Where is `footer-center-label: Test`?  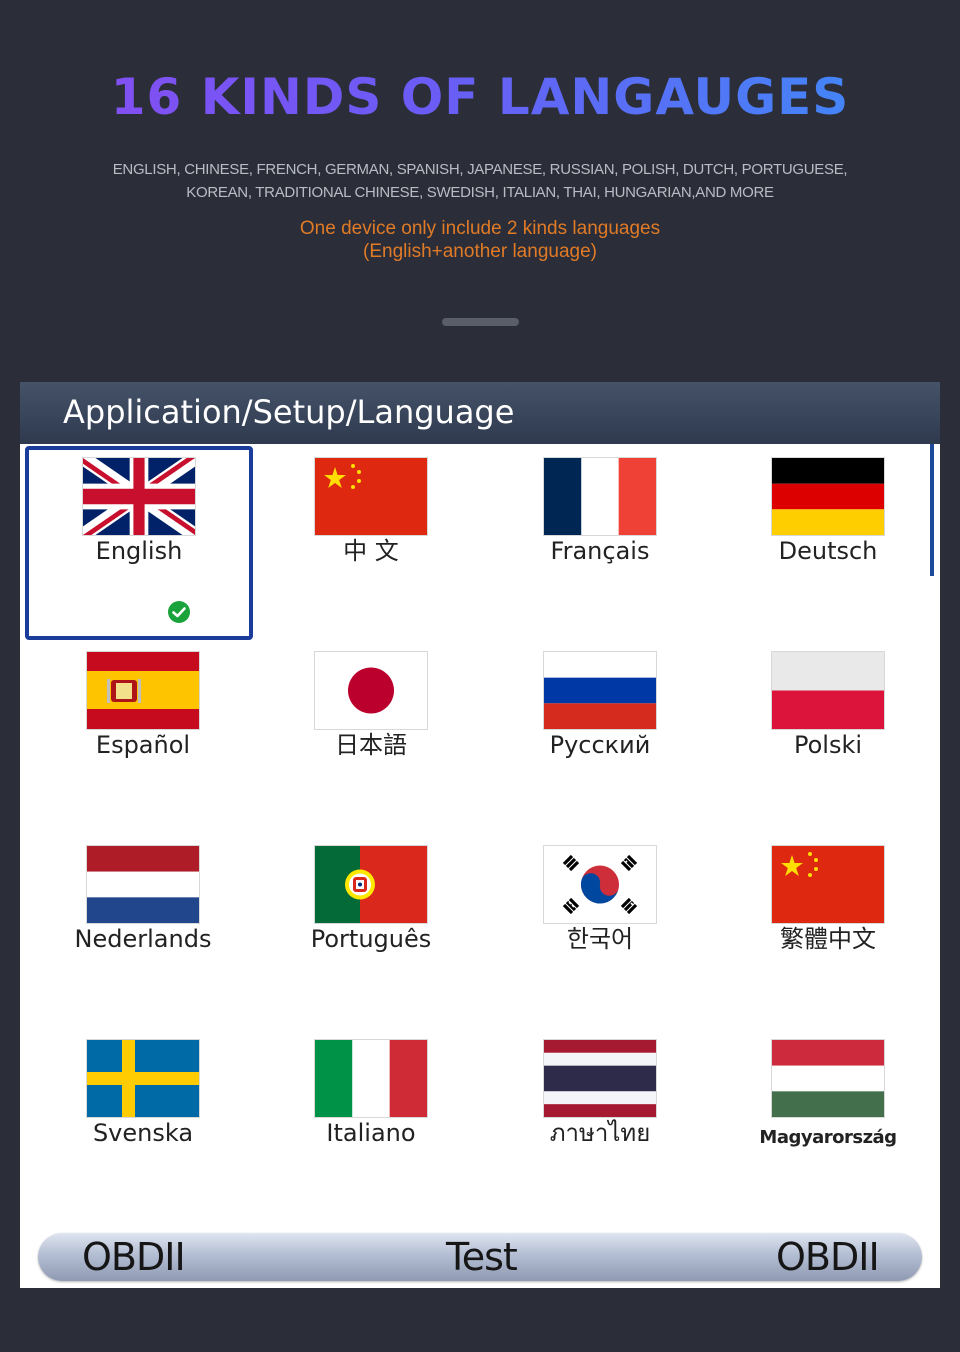
footer-center-label: Test is located at coordinates (482, 1257).